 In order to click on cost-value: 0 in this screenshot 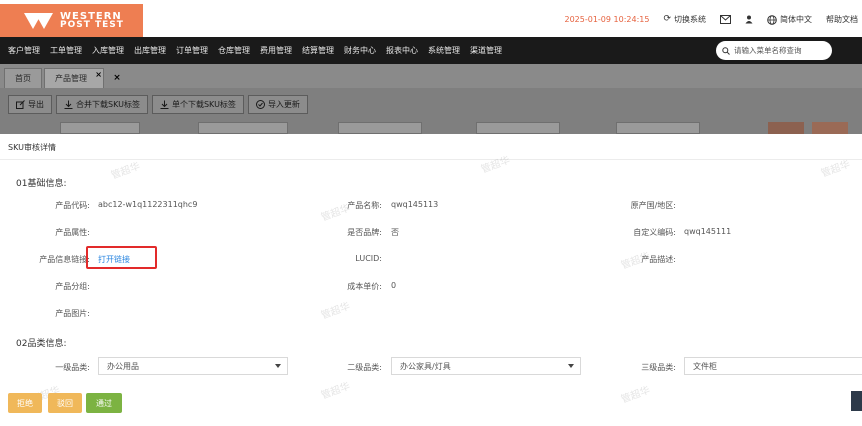, I will do `click(394, 285)`.